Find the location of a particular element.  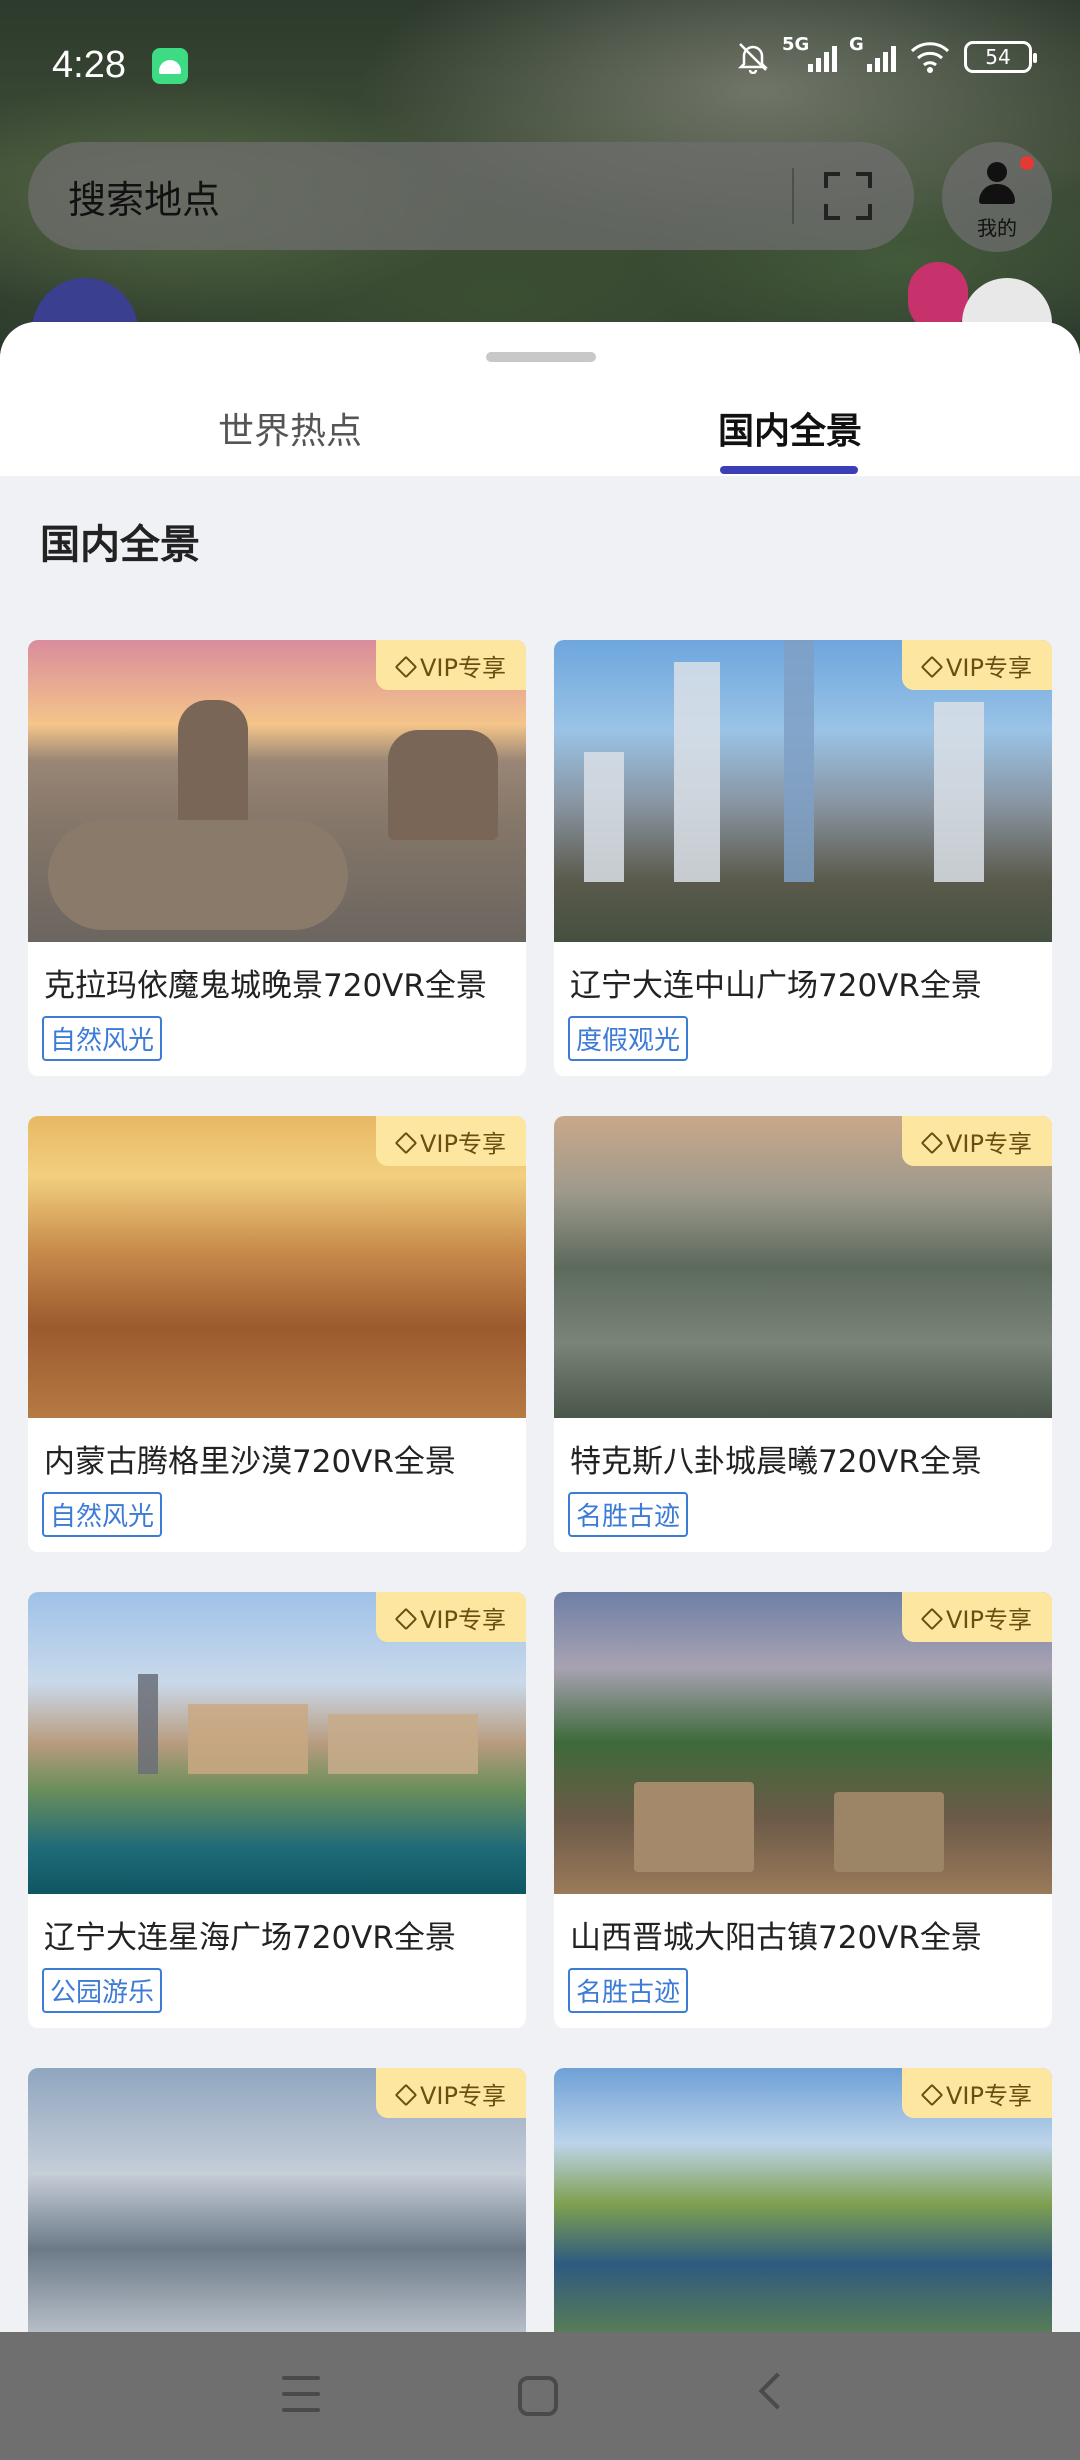

tab-domestic-panorama: 国内全景 is located at coordinates (790, 428).